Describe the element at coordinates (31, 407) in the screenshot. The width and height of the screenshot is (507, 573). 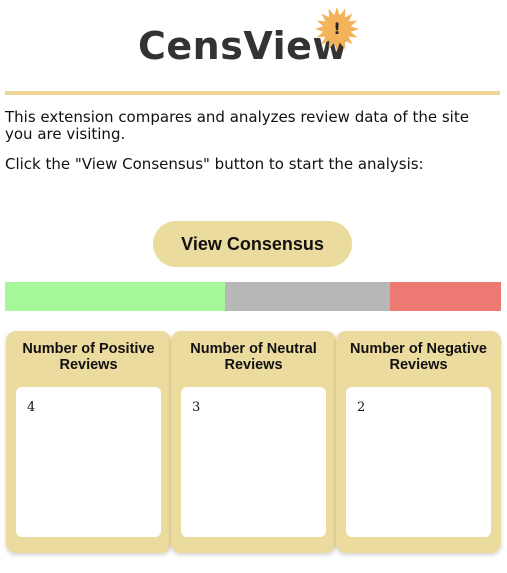
I see `positive-reviews-count: 4` at that location.